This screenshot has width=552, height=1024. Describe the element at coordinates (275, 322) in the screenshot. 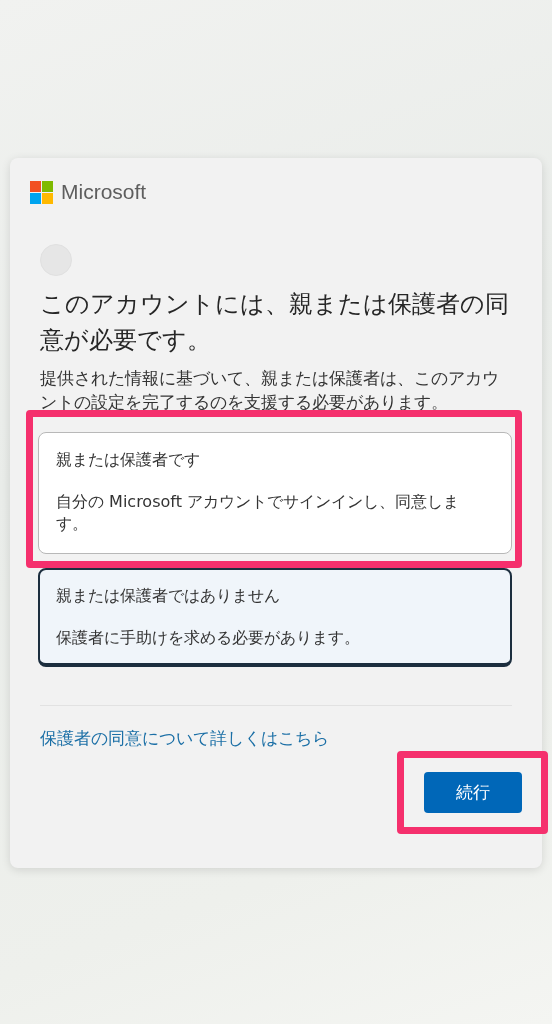

I see `dialog-title: このアカウントには、親または保護者の同意が必要です。` at that location.